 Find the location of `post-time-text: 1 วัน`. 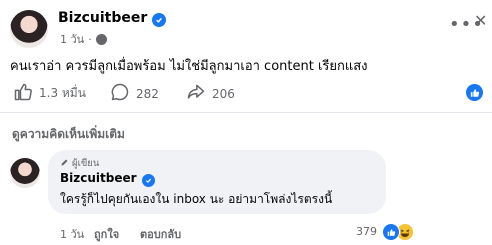

post-time-text: 1 วัน is located at coordinates (72, 39).